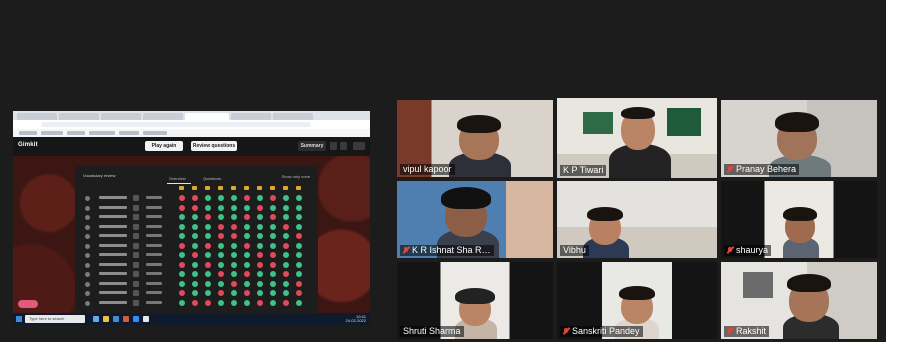 This screenshot has width=897, height=353. Describe the element at coordinates (730, 169) in the screenshot. I see `muted-mic-icon` at that location.